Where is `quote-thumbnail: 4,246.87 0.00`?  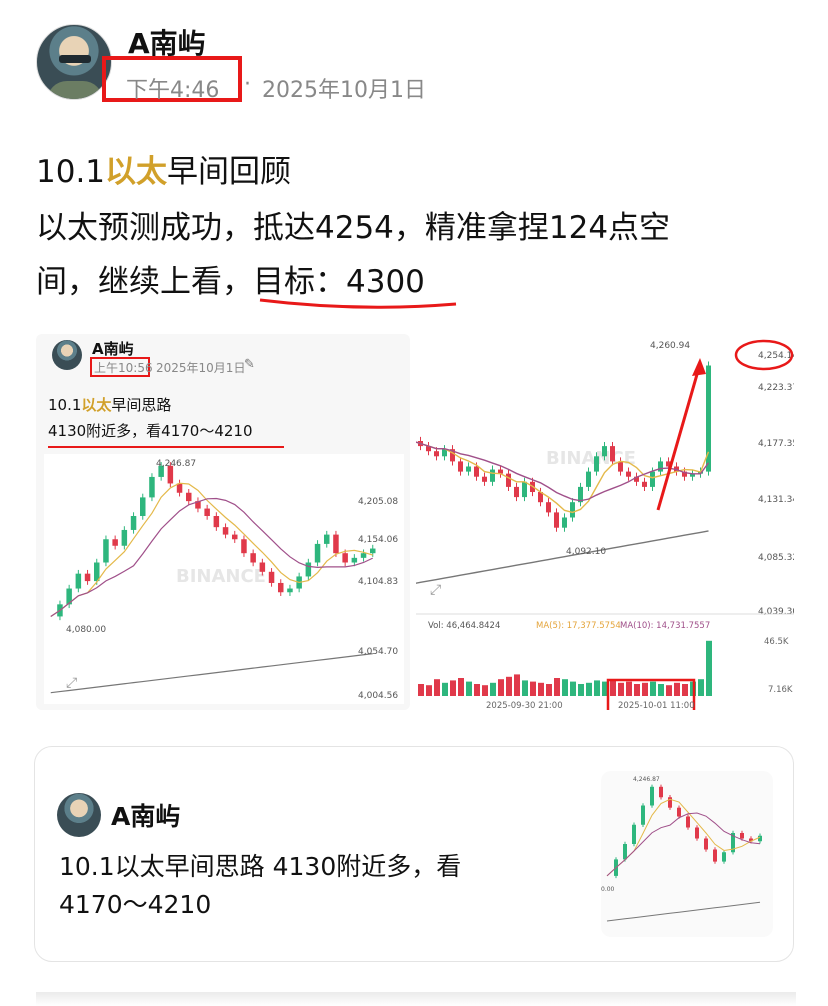
quote-thumbnail: 4,246.87 0.00 is located at coordinates (687, 854).